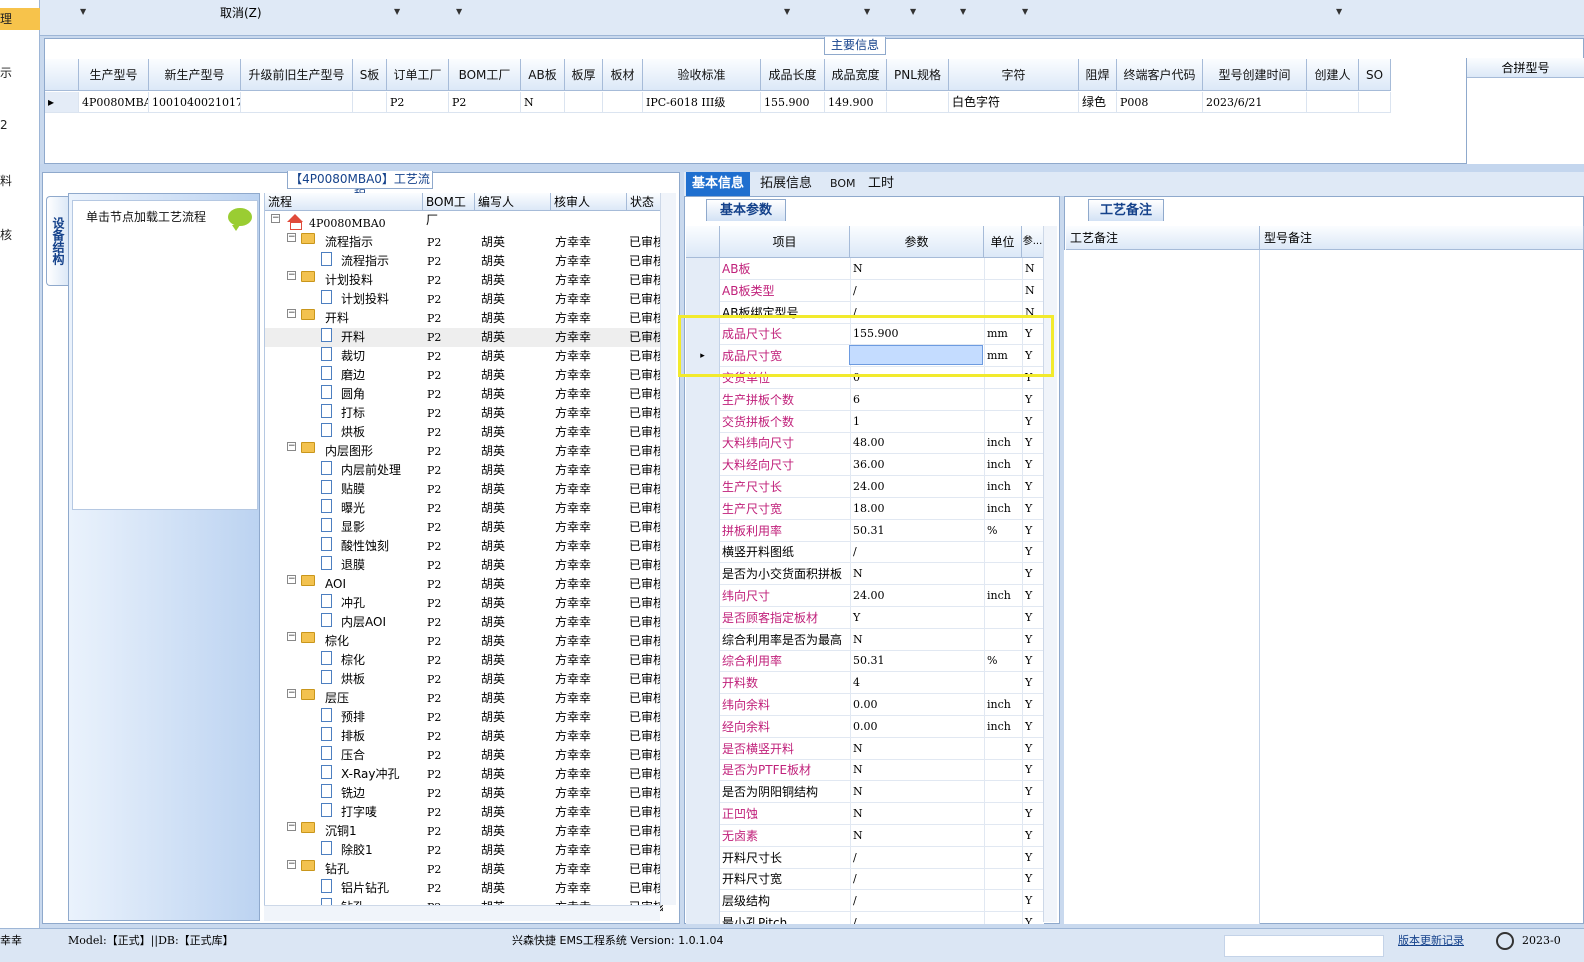  What do you see at coordinates (470, 432) in the screenshot?
I see `tree-leaf-node: 烘板 P2 胡英 方幸幸 已审核` at bounding box center [470, 432].